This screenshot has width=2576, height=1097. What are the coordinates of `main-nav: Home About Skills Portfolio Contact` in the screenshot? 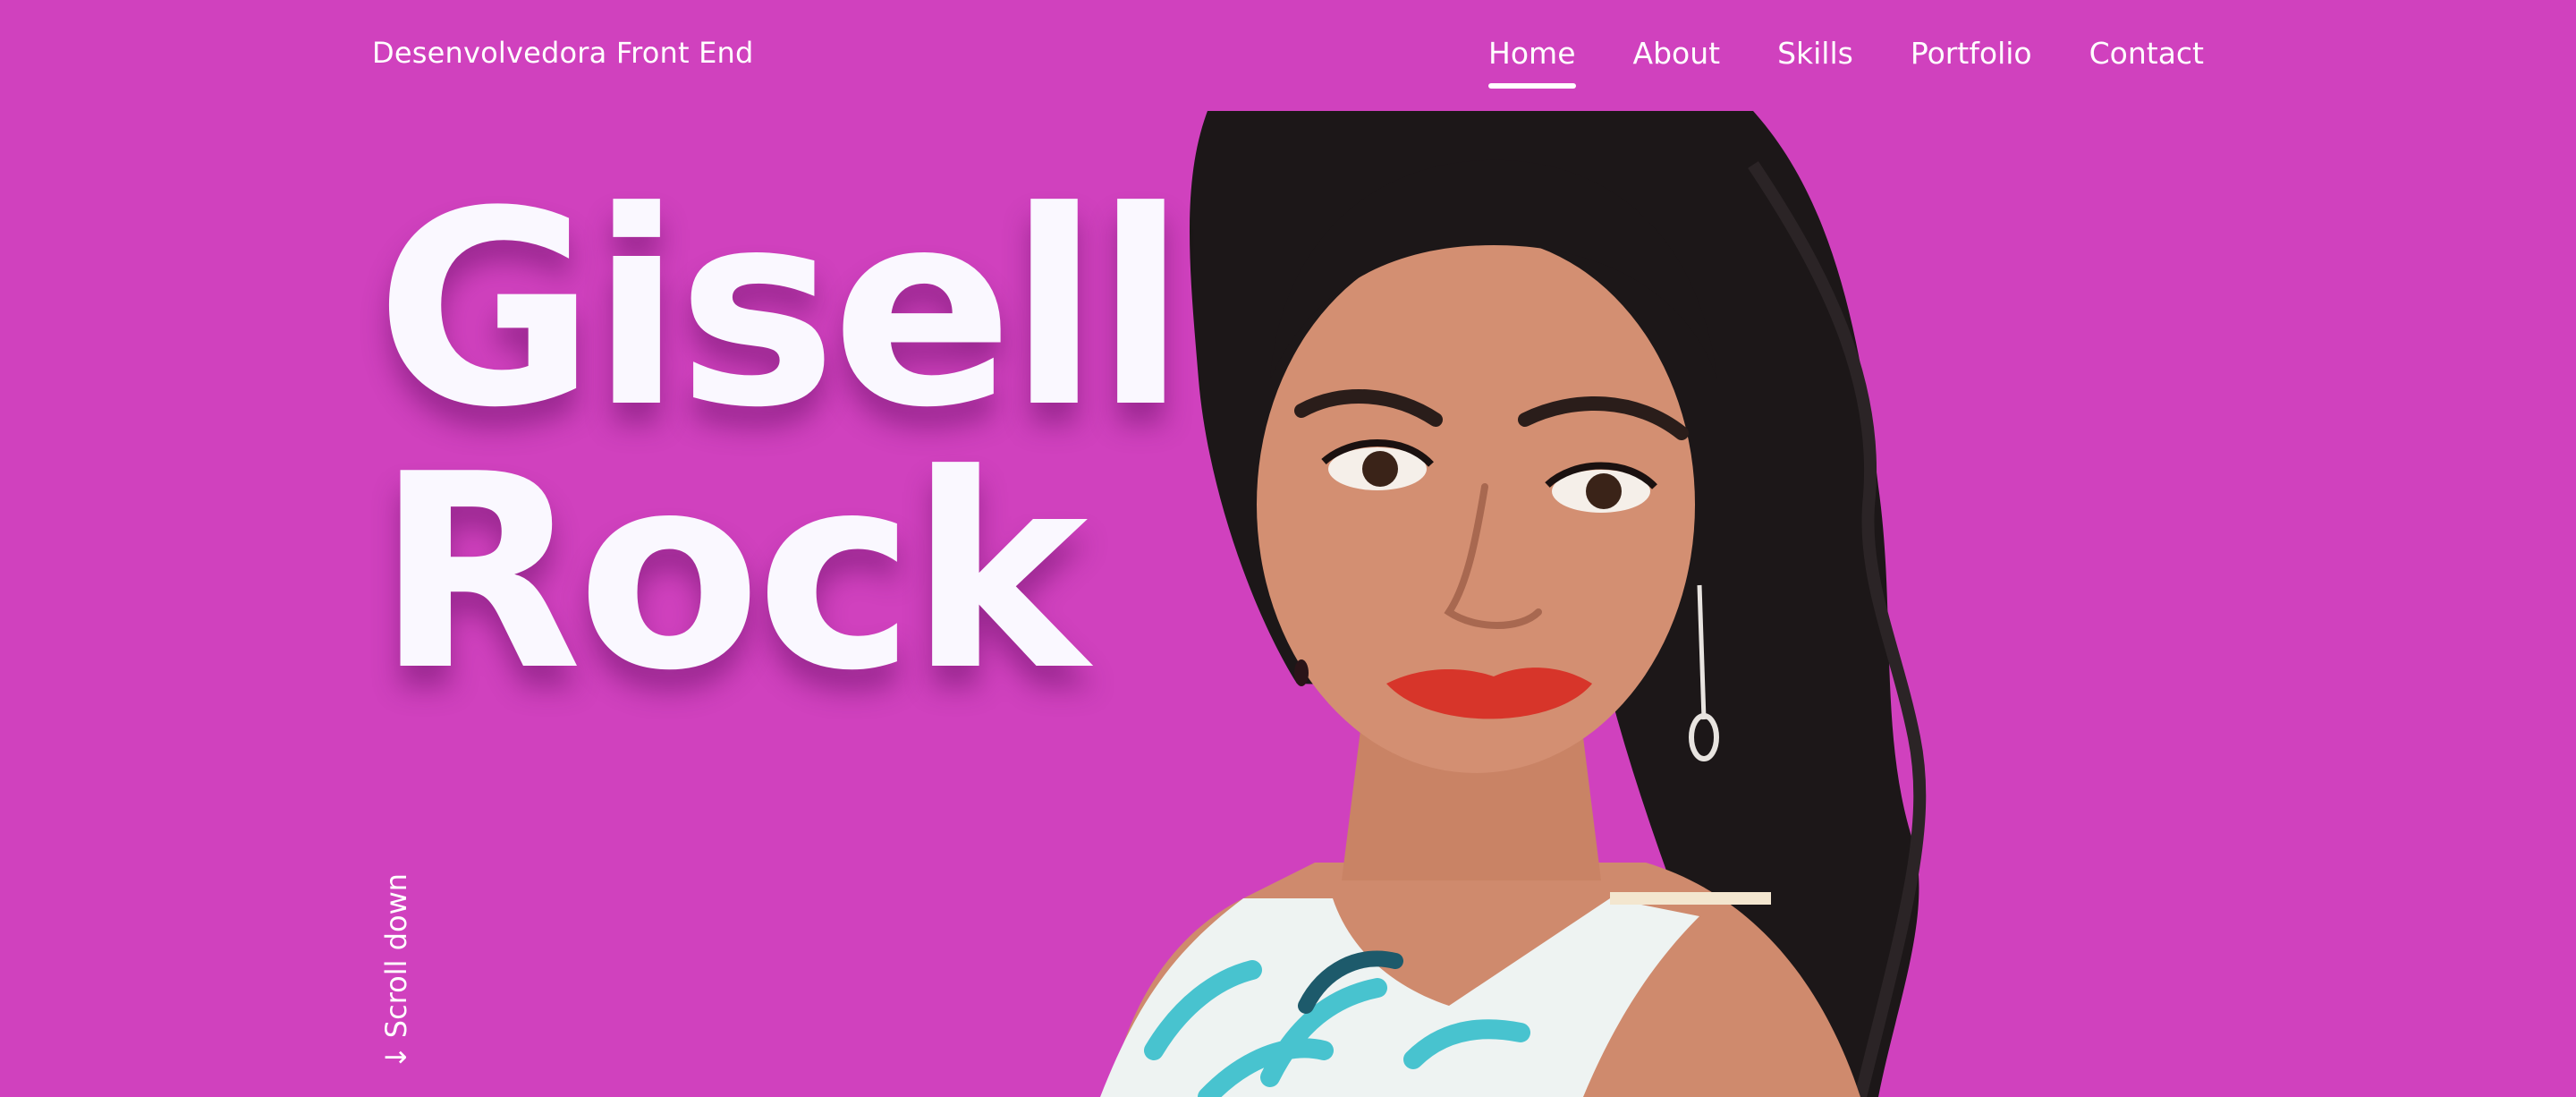 It's located at (1846, 62).